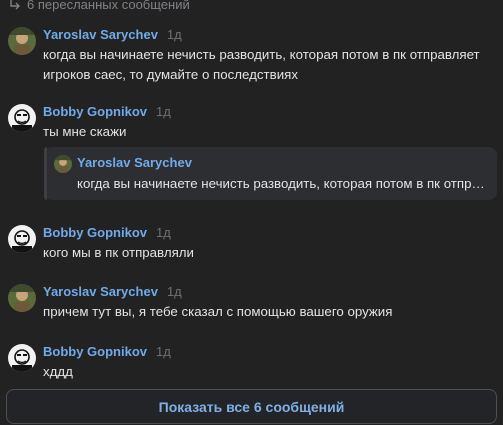  What do you see at coordinates (58, 371) in the screenshot?
I see `message-text: хддд` at bounding box center [58, 371].